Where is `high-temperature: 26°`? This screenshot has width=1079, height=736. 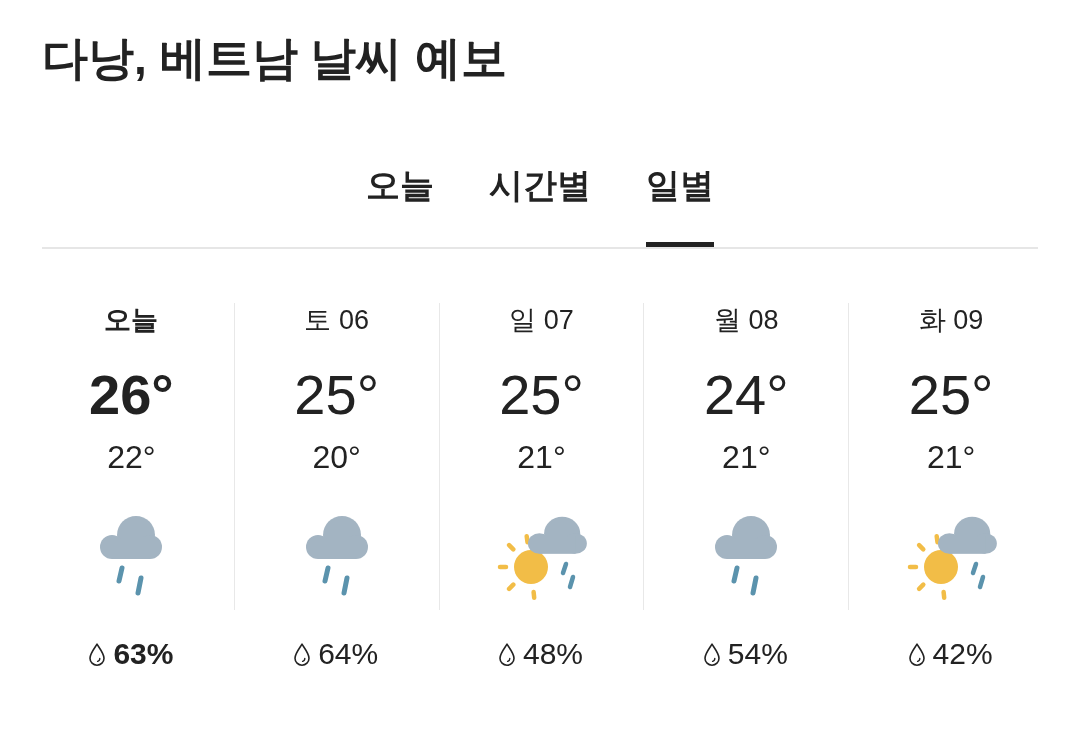 high-temperature: 26° is located at coordinates (131, 395).